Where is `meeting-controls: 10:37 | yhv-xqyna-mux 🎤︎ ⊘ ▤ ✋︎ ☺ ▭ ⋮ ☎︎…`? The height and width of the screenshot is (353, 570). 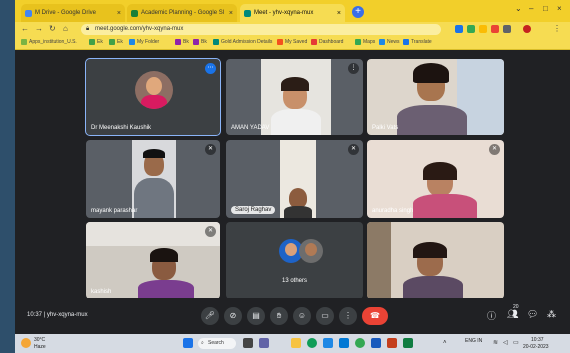
meeting-controls: 10:37 | yhv-xqyna-mux 🎤︎ ⊘ ▤ ✋︎ ☺ ▭ ⋮ ☎︎… is located at coordinates (292, 316).